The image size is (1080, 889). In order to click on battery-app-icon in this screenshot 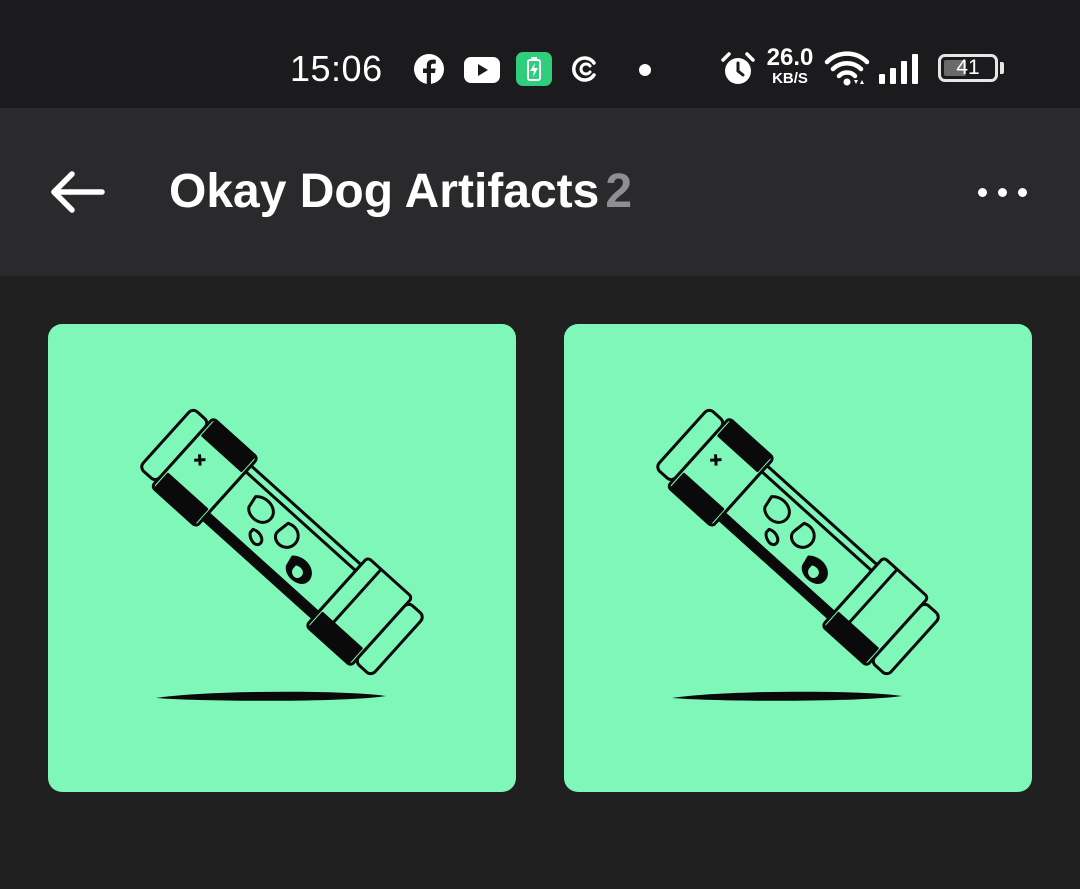, I will do `click(534, 69)`.